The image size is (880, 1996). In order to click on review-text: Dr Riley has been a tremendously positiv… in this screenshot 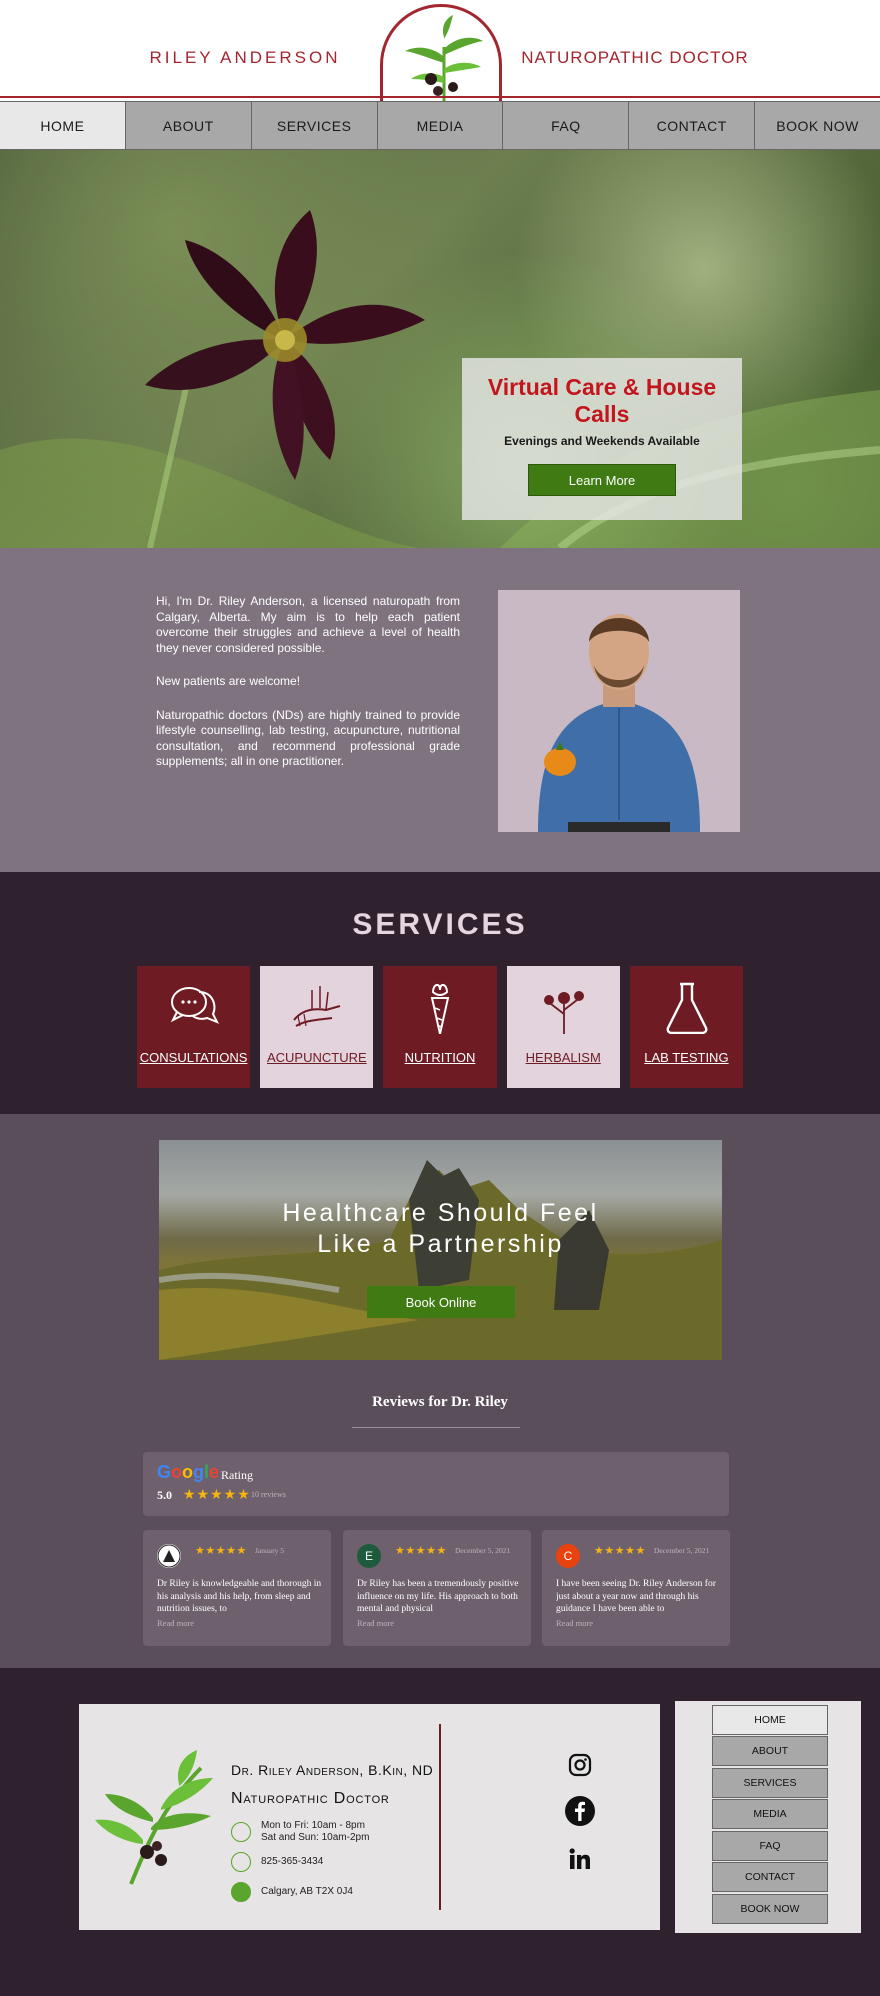, I will do `click(438, 1596)`.